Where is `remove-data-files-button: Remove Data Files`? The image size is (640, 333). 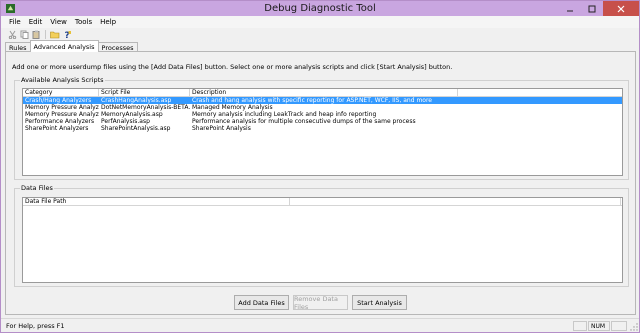 remove-data-files-button: Remove Data Files is located at coordinates (320, 303).